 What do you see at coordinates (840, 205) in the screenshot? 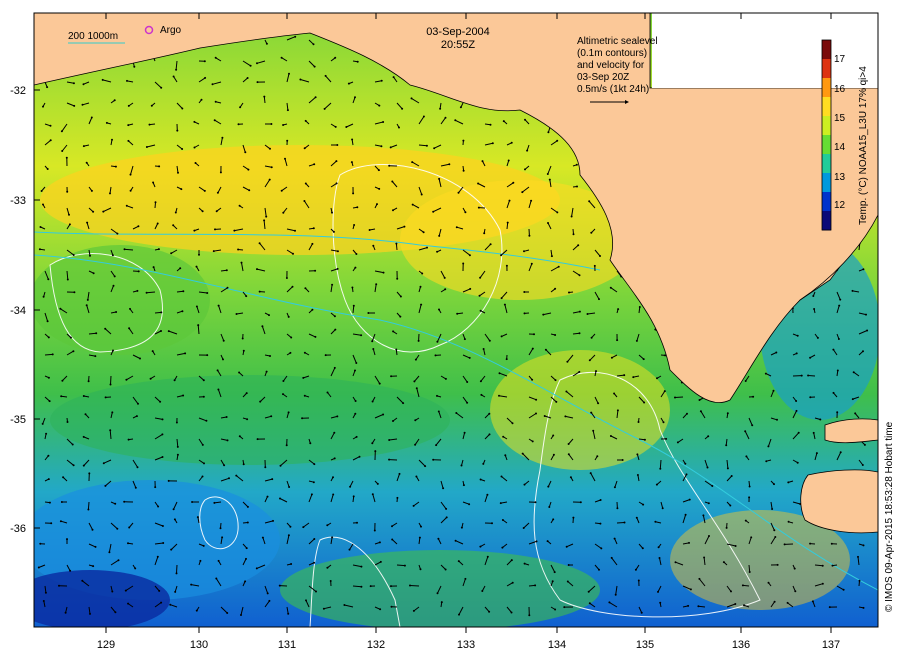
I see `colorbar-tick-label: 12` at bounding box center [840, 205].